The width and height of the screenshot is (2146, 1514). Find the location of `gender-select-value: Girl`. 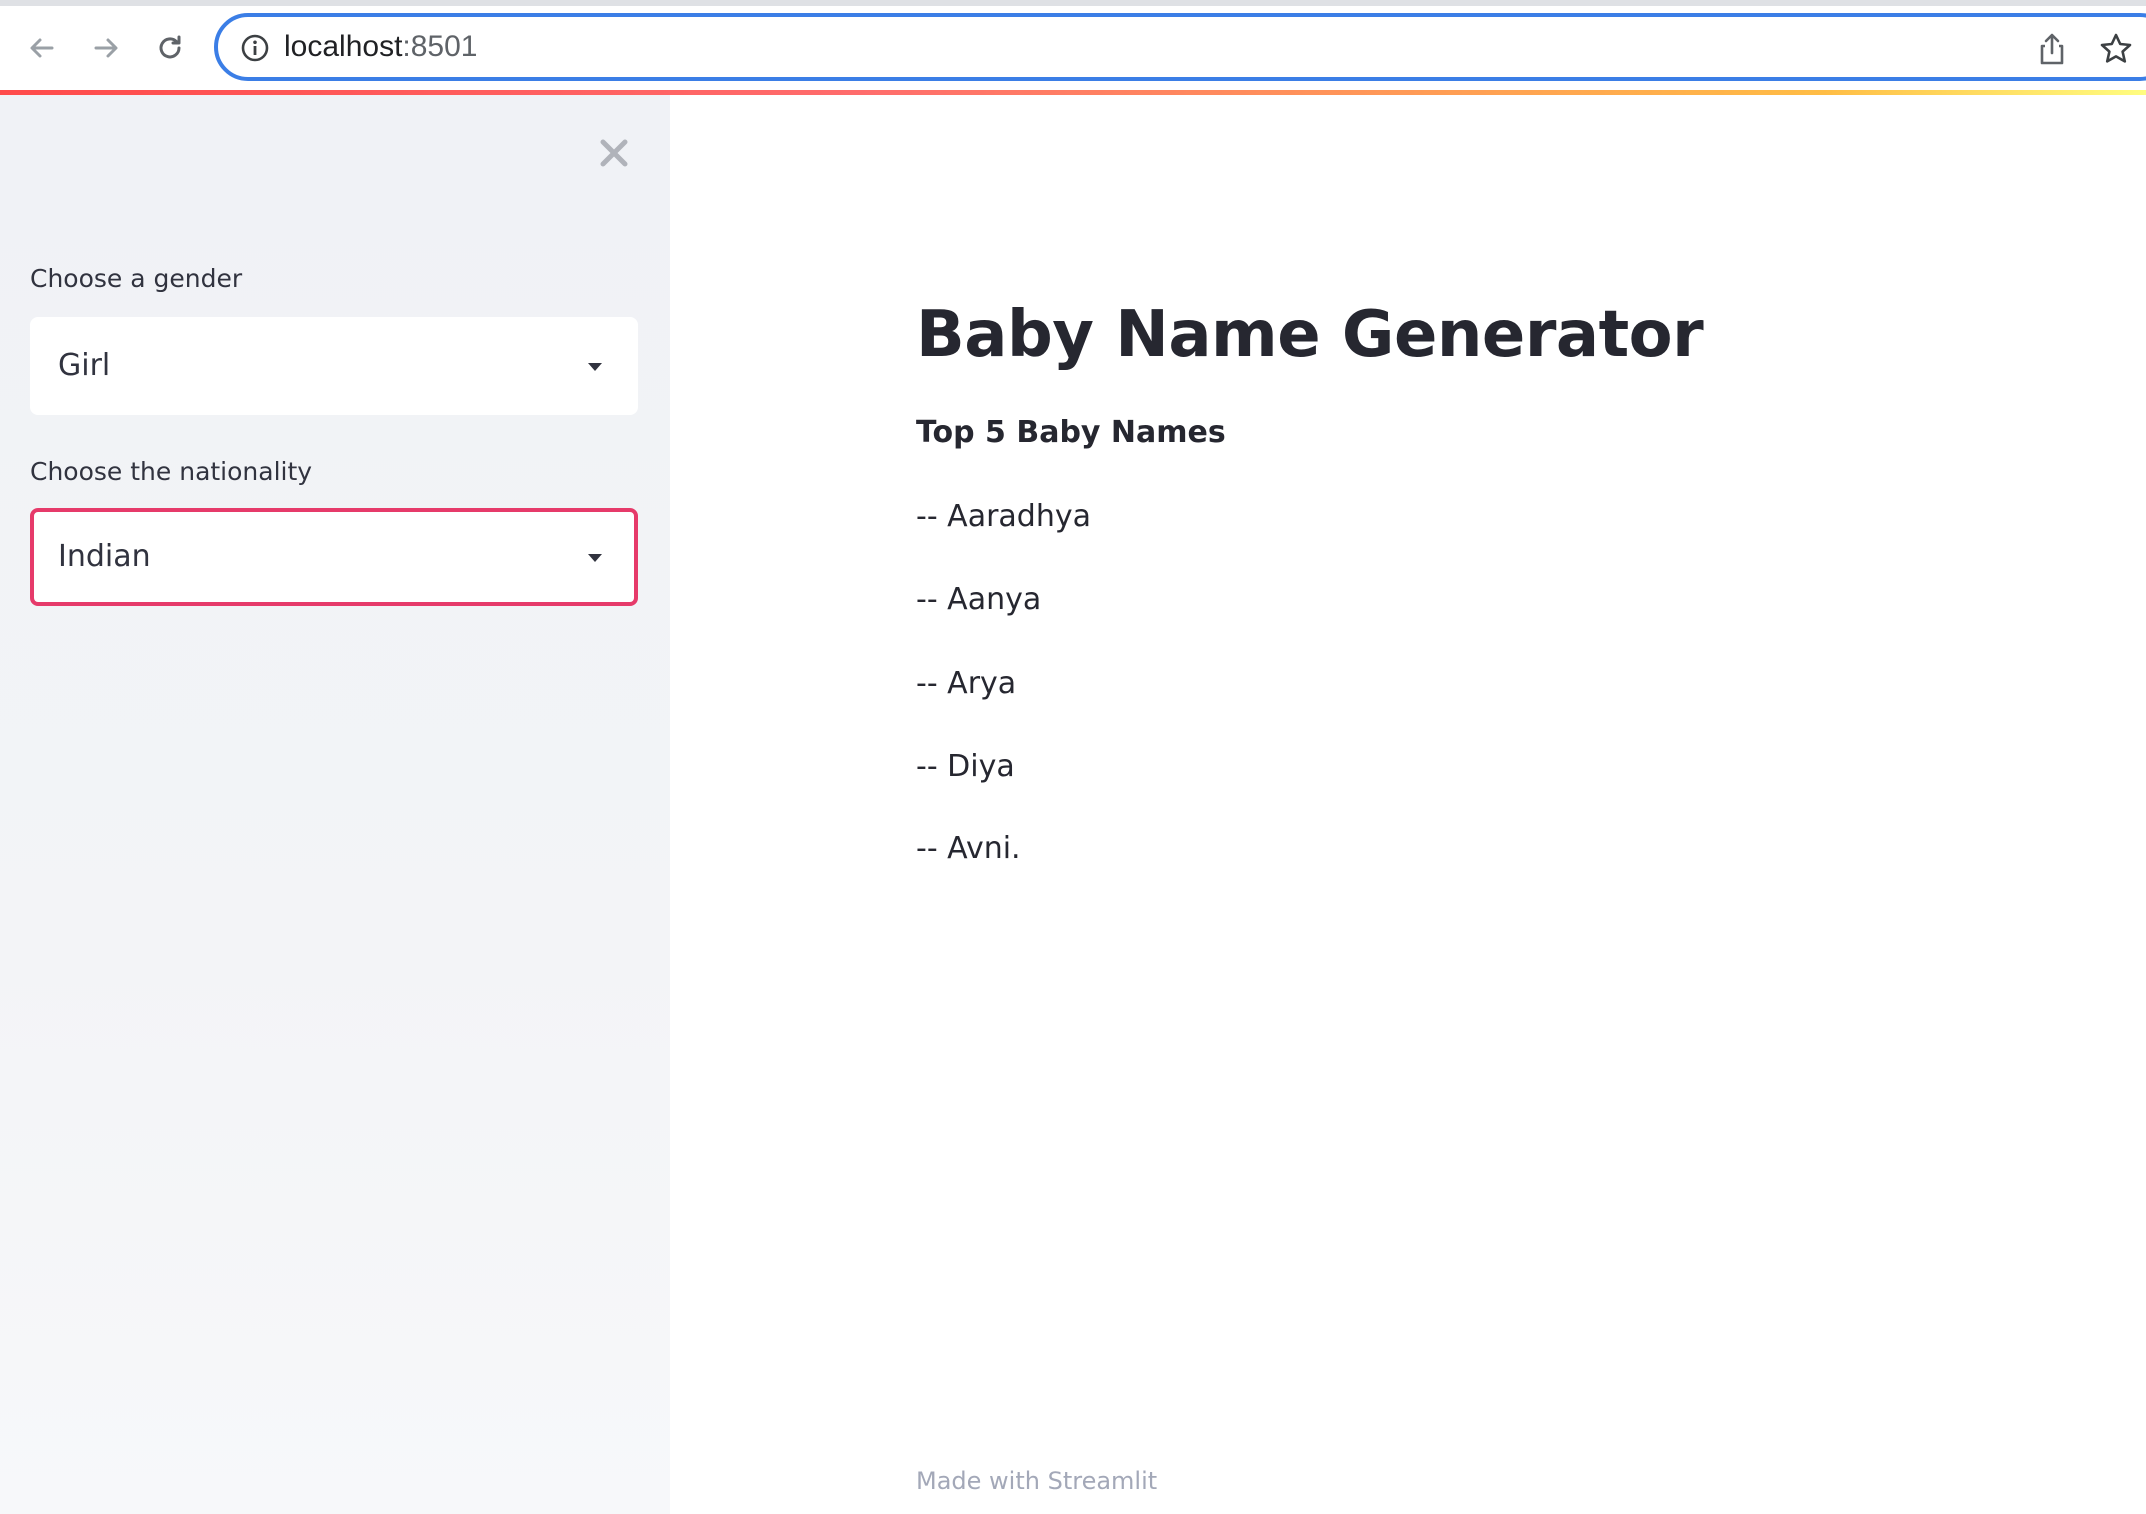

gender-select-value: Girl is located at coordinates (84, 365).